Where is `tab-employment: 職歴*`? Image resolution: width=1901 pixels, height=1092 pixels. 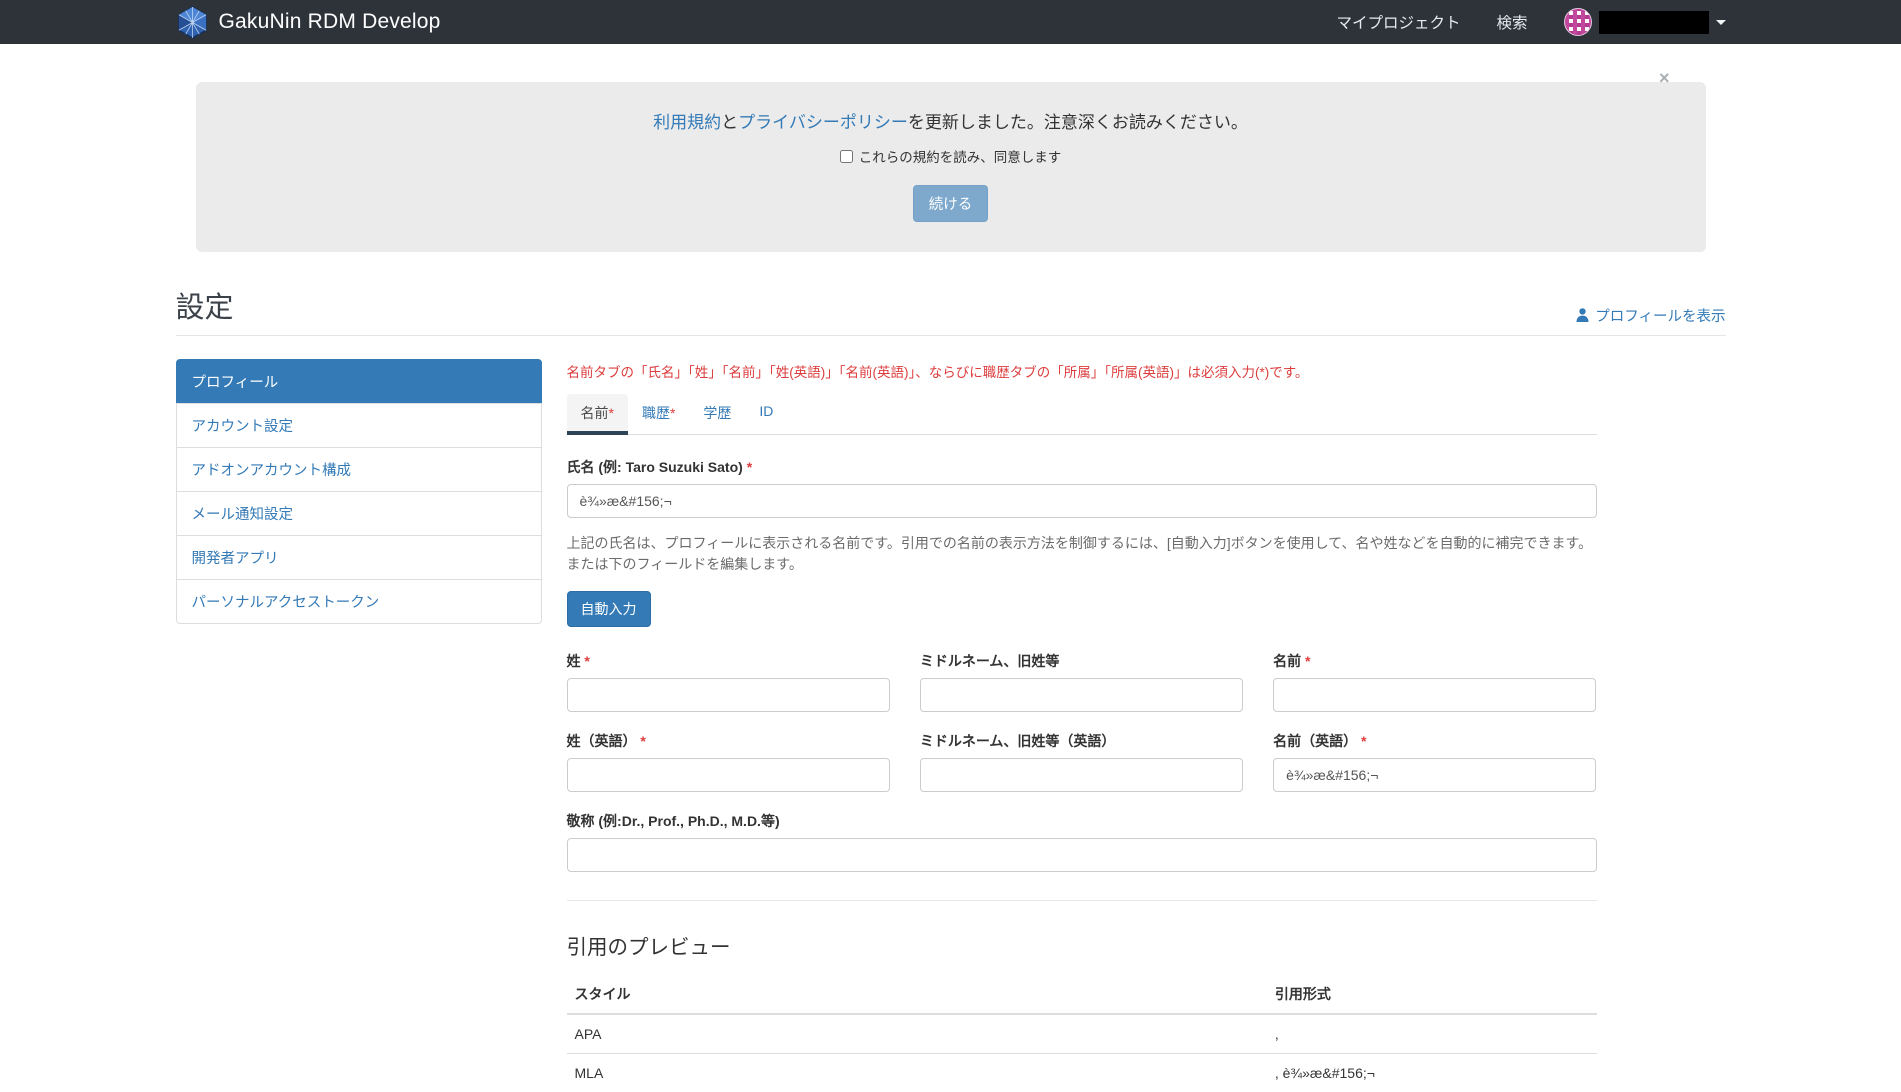
tab-employment: 職歴* is located at coordinates (658, 414).